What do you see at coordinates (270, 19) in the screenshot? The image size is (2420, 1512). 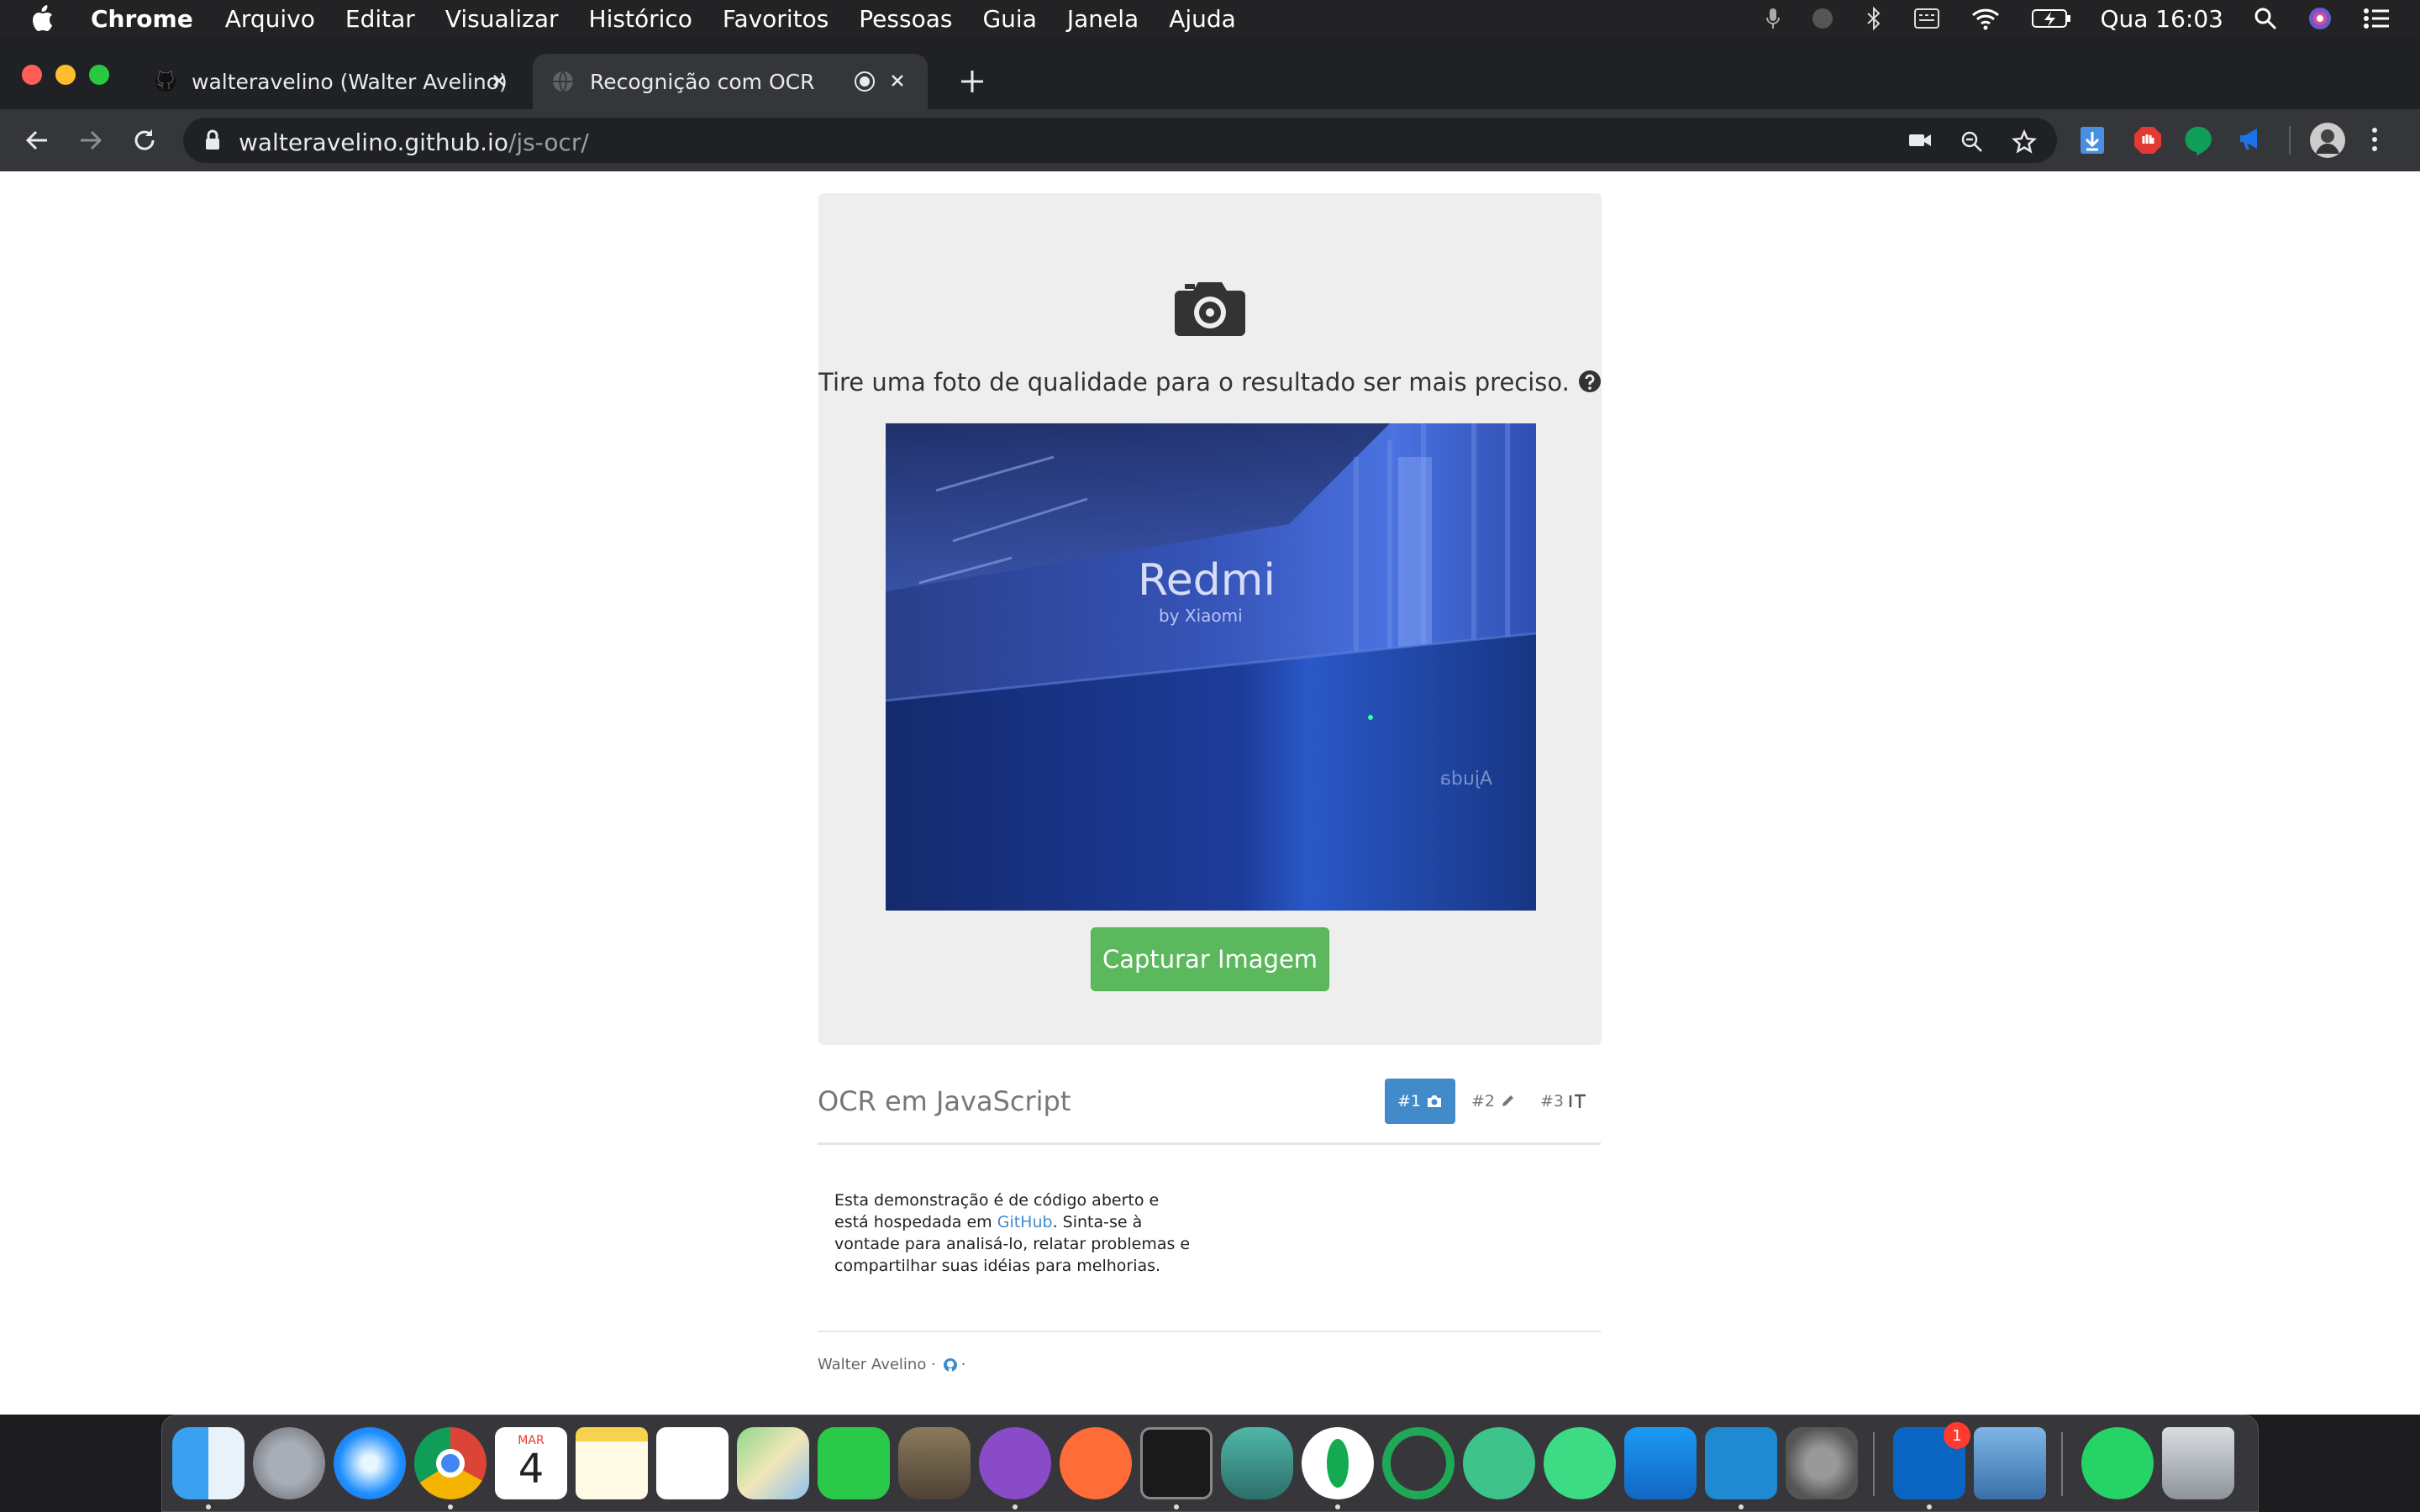 I see `menu-arquivo: Arquivo` at bounding box center [270, 19].